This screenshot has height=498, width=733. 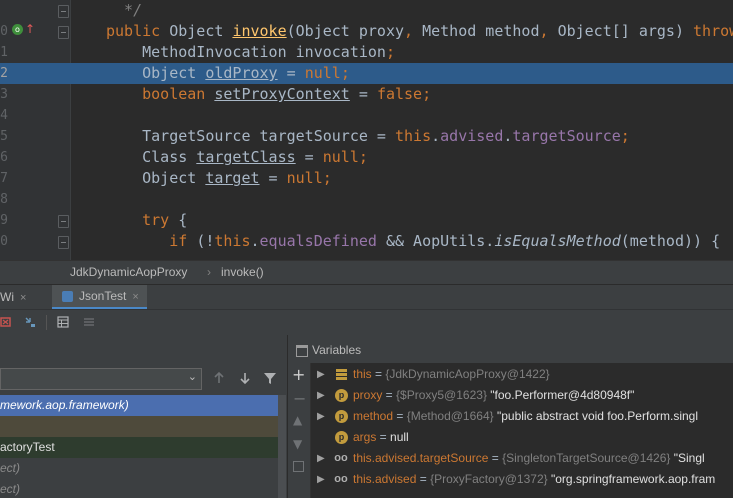 What do you see at coordinates (399, 94) in the screenshot?
I see `code-token: false` at bounding box center [399, 94].